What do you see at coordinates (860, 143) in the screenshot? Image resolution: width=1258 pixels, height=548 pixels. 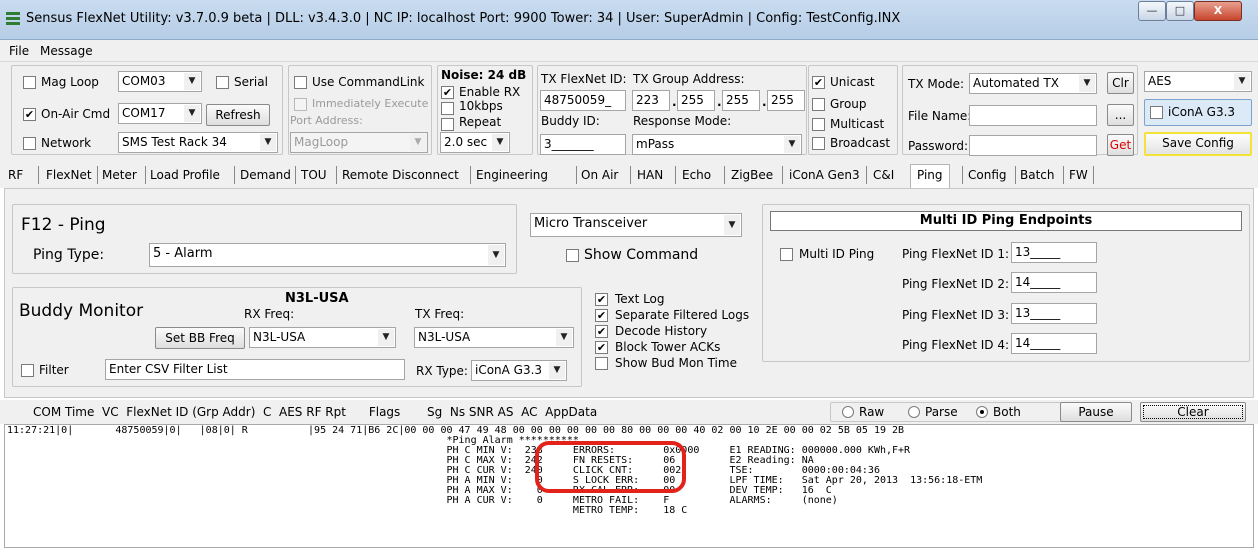 I see `broadcast-label: Broadcast` at bounding box center [860, 143].